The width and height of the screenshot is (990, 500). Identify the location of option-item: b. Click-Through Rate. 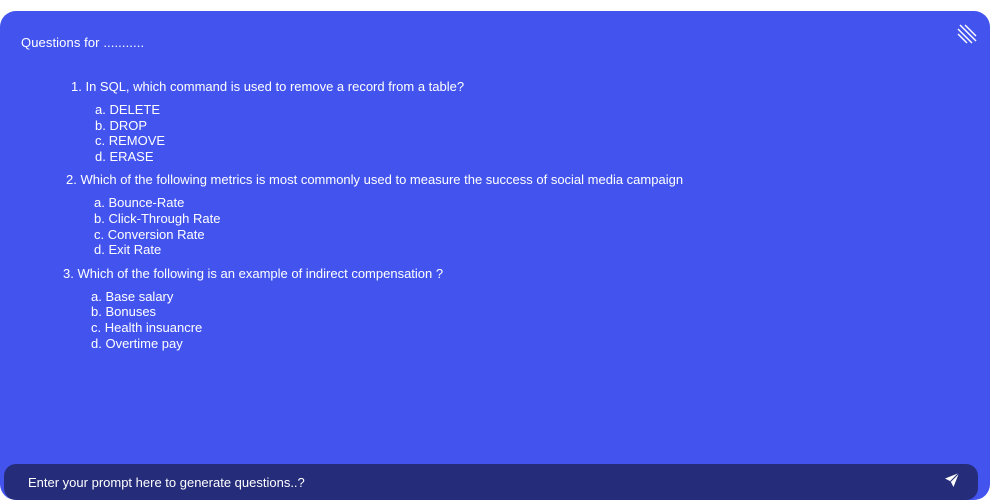
(157, 218).